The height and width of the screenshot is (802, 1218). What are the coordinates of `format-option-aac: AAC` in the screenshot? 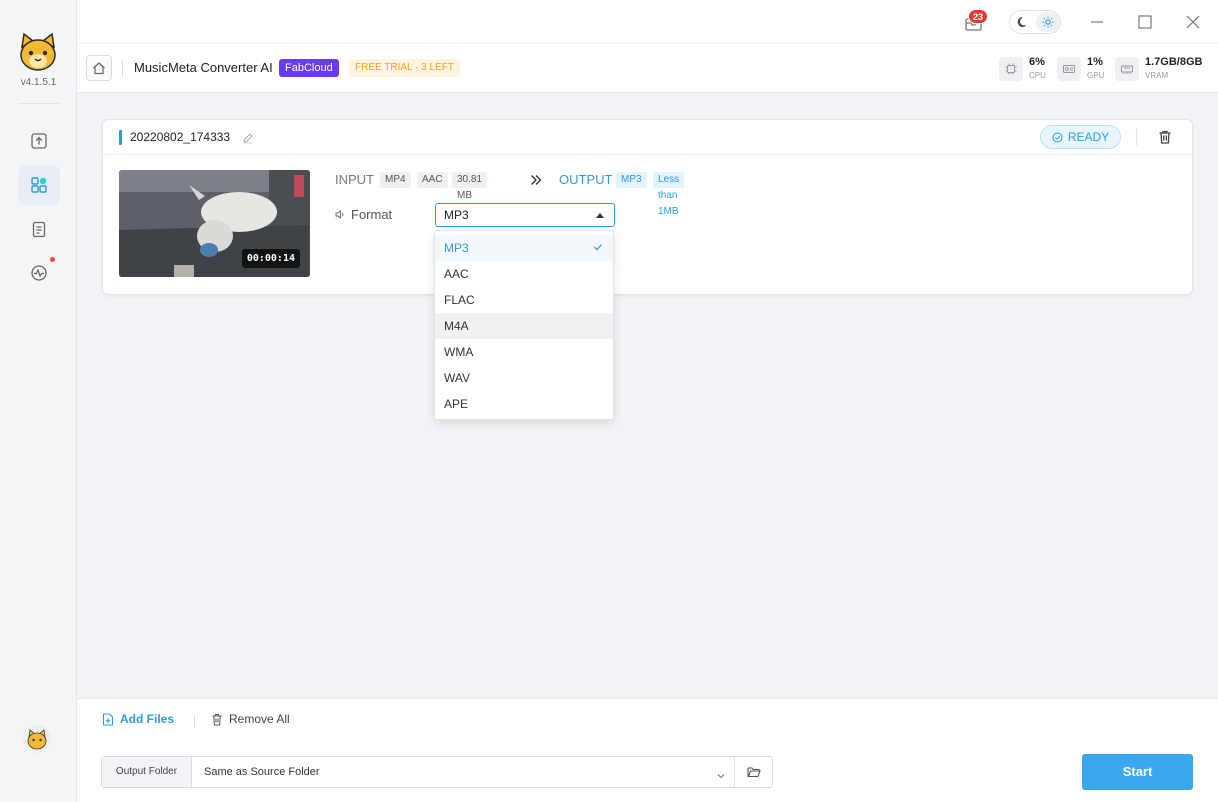 It's located at (524, 274).